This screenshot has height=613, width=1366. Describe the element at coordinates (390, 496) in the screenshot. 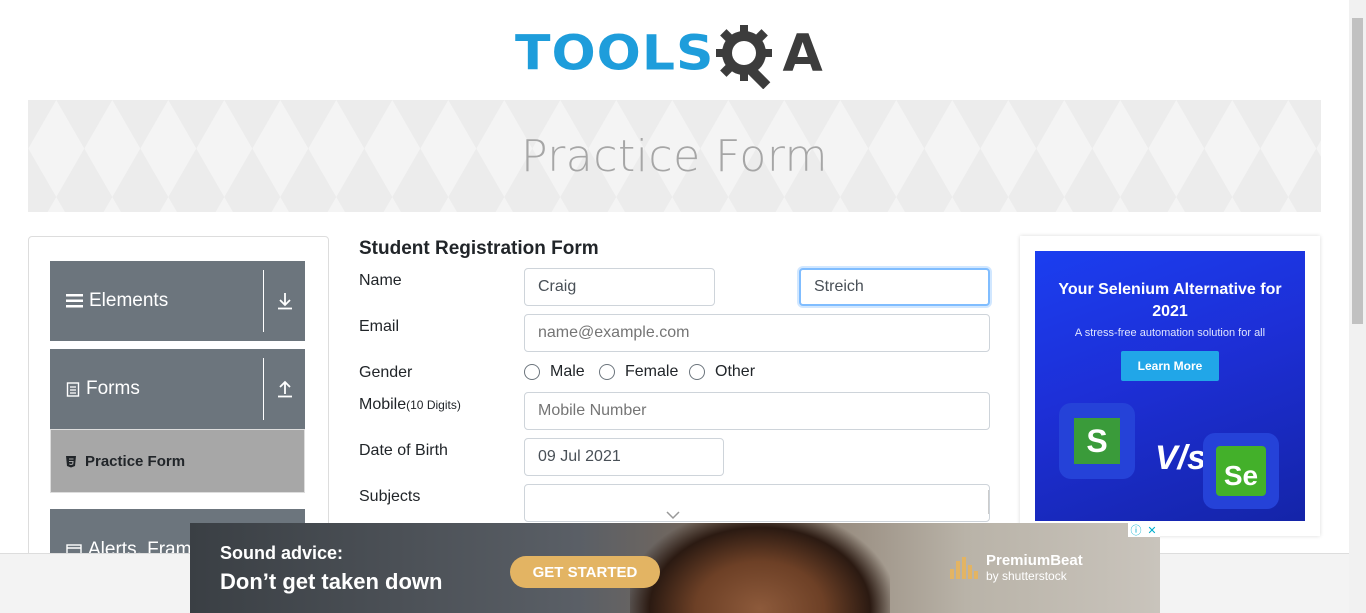

I see `subjects-label: Subjects` at that location.